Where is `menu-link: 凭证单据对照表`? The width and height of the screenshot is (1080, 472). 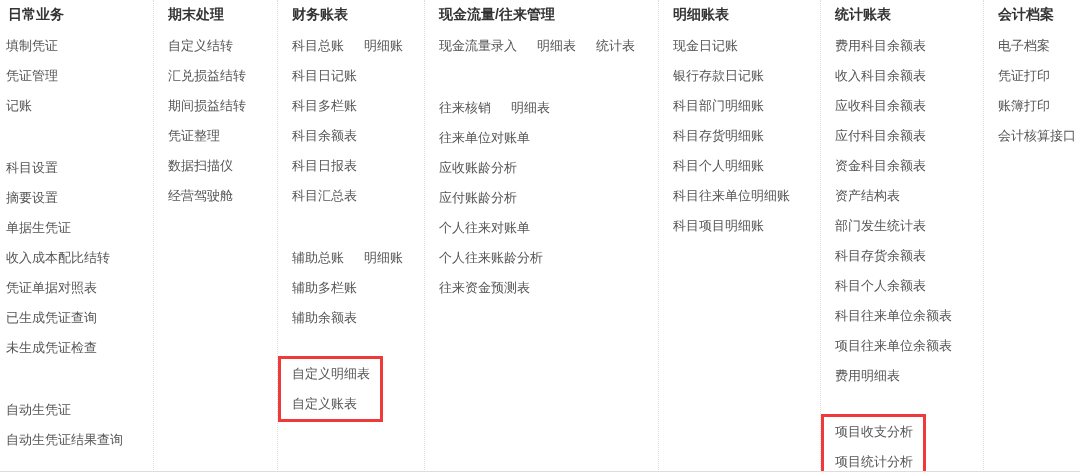 menu-link: 凭证单据对照表 is located at coordinates (51, 288).